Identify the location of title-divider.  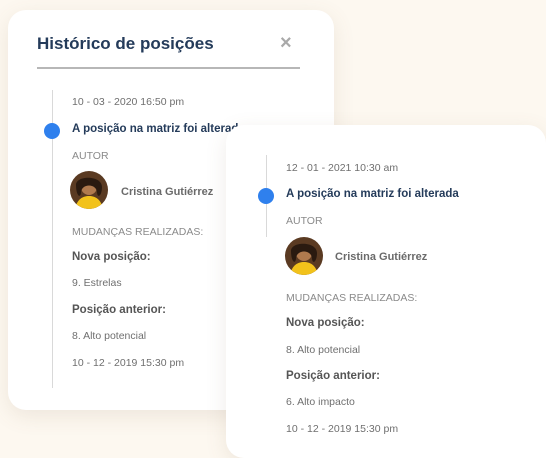
(168, 68).